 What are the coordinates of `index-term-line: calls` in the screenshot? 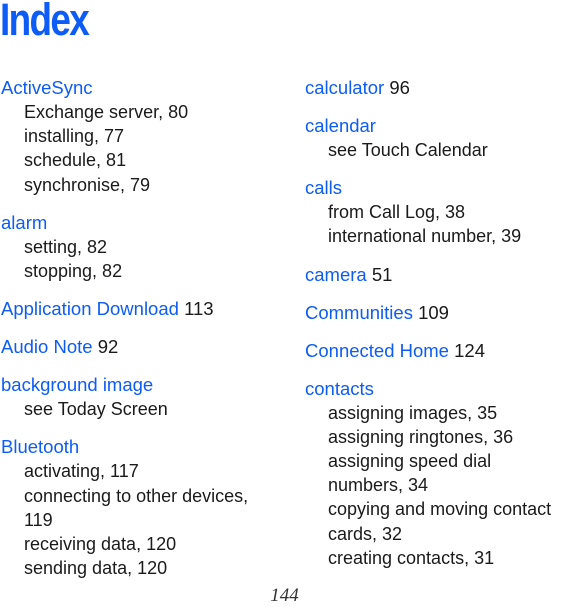 It's located at (434, 188).